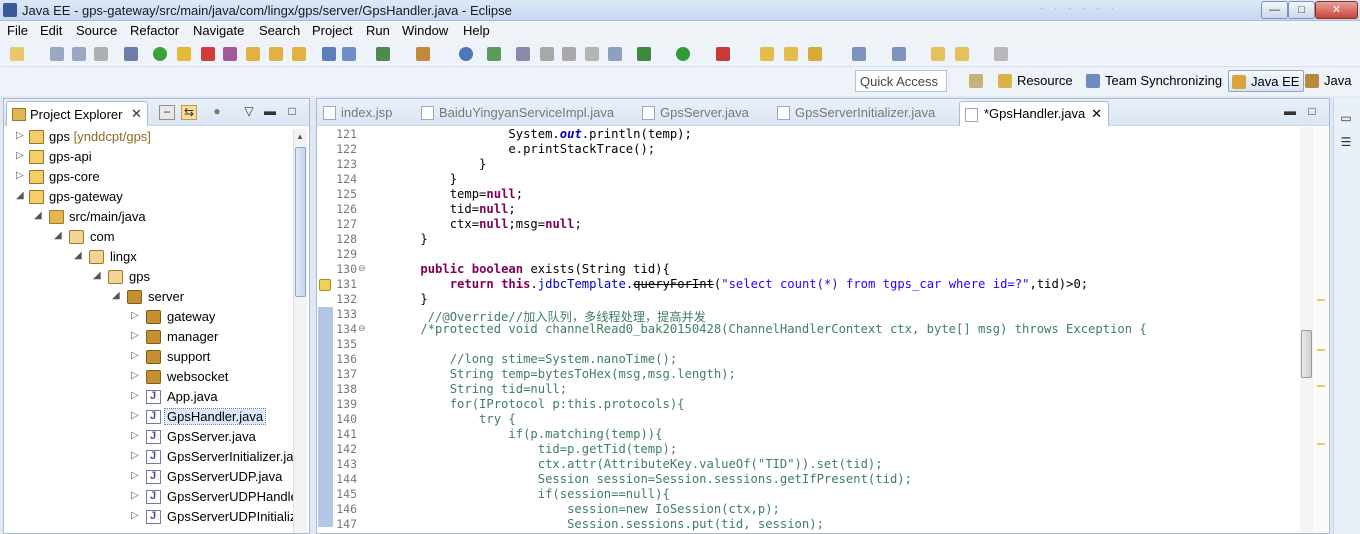  I want to click on menu-navigate: Navigate, so click(218, 30).